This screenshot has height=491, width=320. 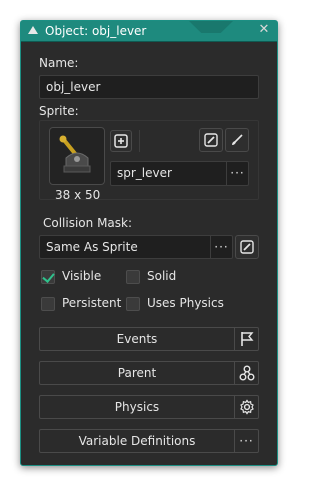 I want to click on name-label: Name:, so click(x=59, y=63).